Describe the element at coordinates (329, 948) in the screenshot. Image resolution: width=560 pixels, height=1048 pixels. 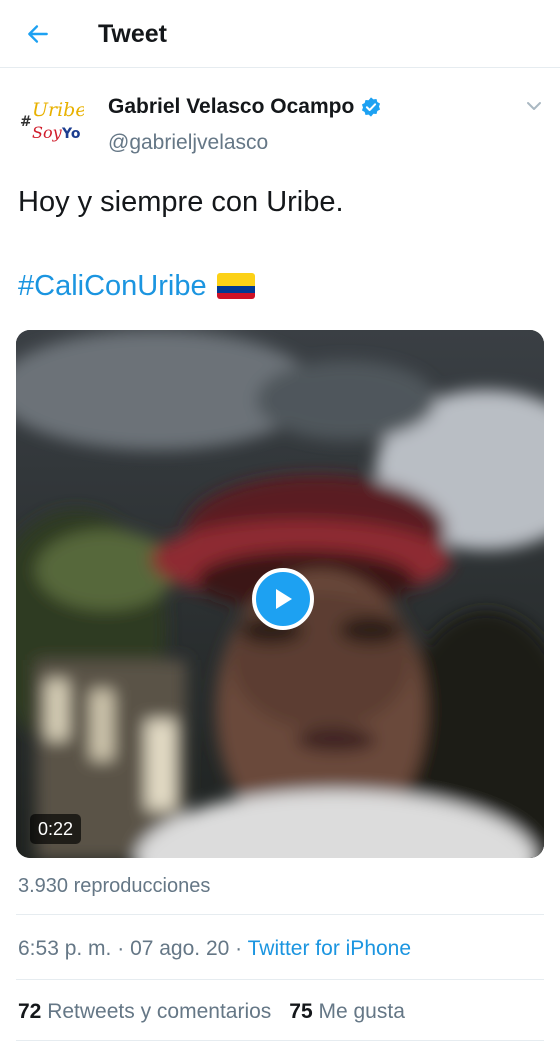
I see `tweet-source-link: Twitter for iPhone` at that location.